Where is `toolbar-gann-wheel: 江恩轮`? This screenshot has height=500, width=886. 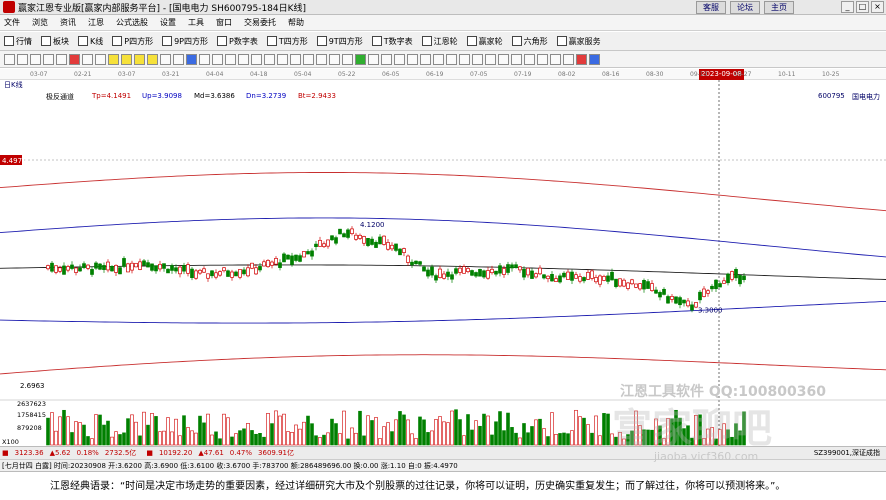 toolbar-gann-wheel: 江恩轮 is located at coordinates (439, 41).